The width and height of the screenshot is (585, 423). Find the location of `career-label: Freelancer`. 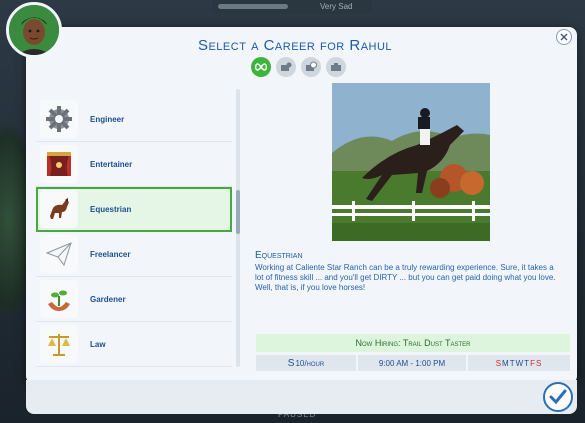

career-label: Freelancer is located at coordinates (110, 254).